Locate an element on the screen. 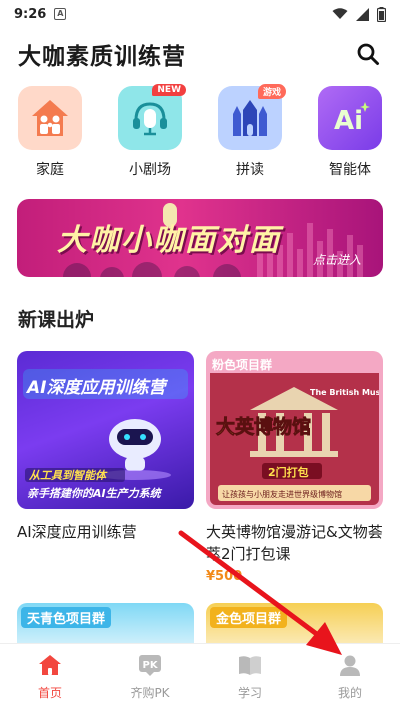 The height and width of the screenshot is (710, 400). cover-line1-text: 从工具到智能体 is located at coordinates (68, 475).